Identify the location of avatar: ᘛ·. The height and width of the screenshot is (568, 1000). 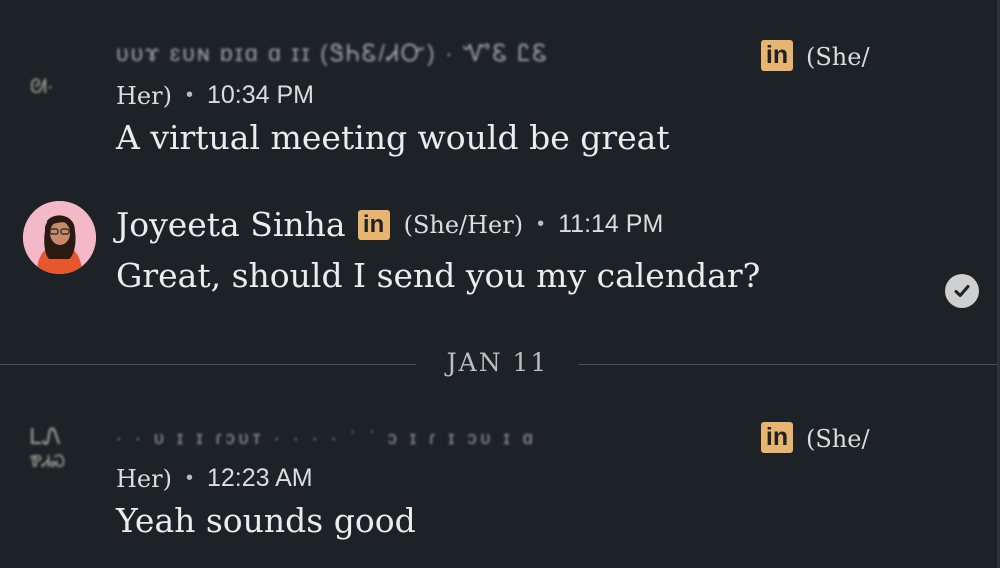
(42, 87).